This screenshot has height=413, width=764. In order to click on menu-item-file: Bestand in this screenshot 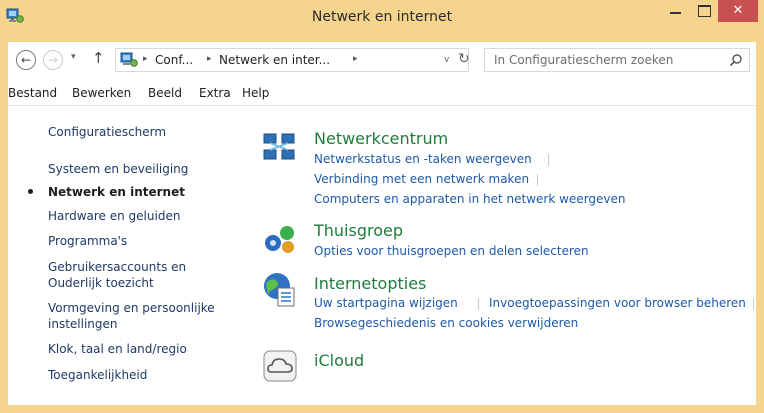, I will do `click(32, 93)`.